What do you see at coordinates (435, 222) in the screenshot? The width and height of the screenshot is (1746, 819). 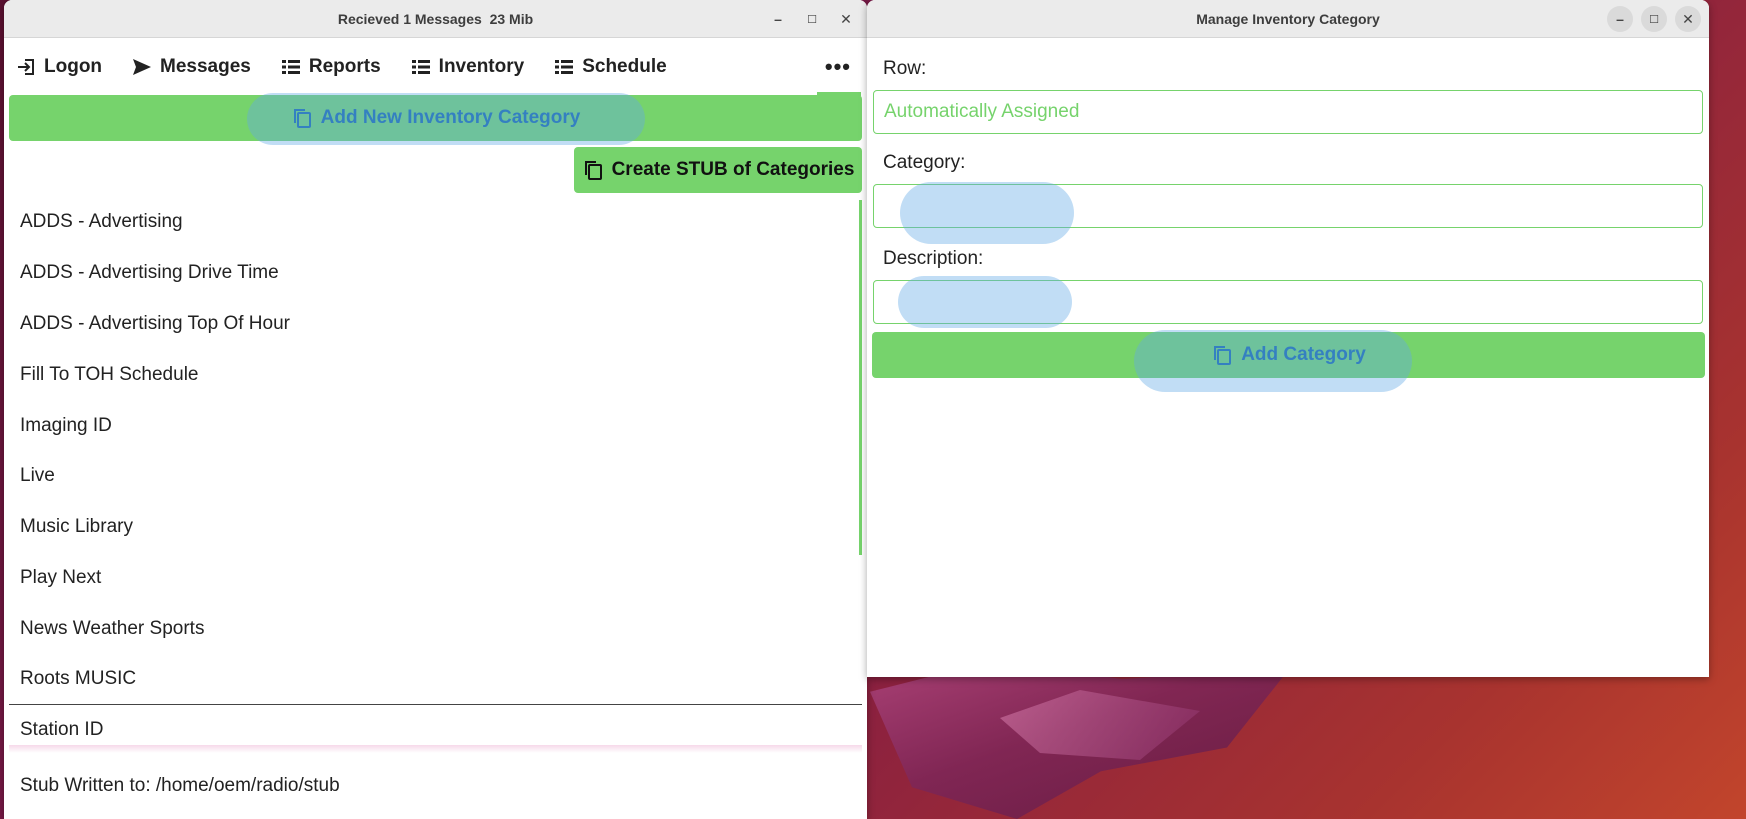 I see `list-item: ADDS - Advertising` at bounding box center [435, 222].